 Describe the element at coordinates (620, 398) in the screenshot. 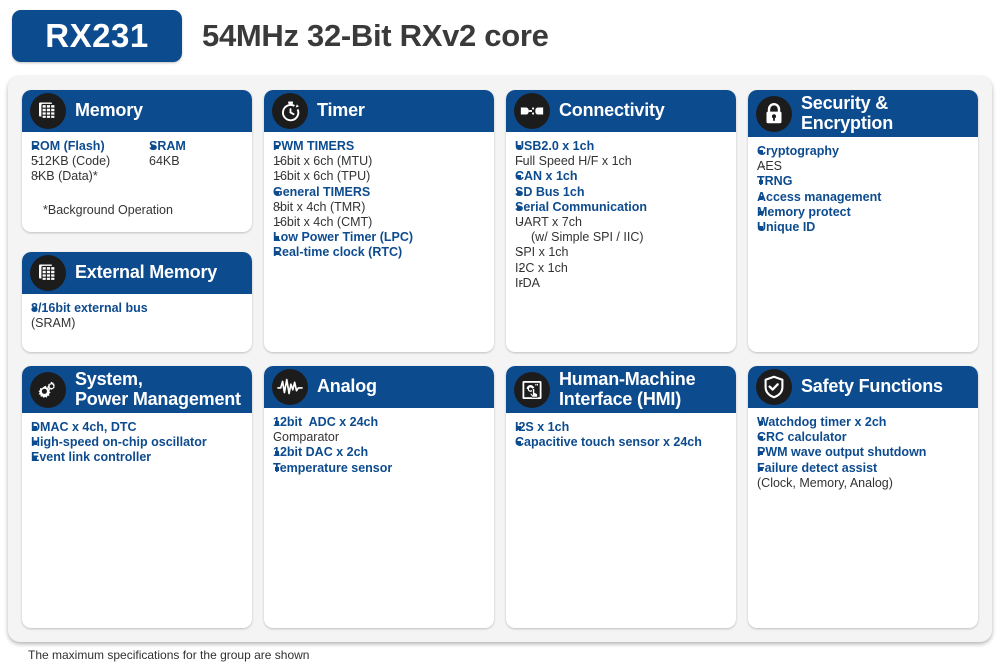

I see `panel-hmi-title-line2: Interface (HMI)` at that location.